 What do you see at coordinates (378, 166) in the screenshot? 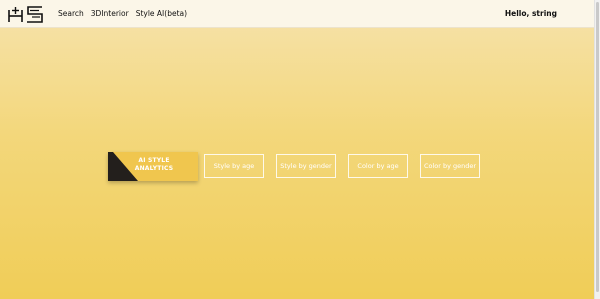
I see `tab-color-by-age: Color by age` at bounding box center [378, 166].